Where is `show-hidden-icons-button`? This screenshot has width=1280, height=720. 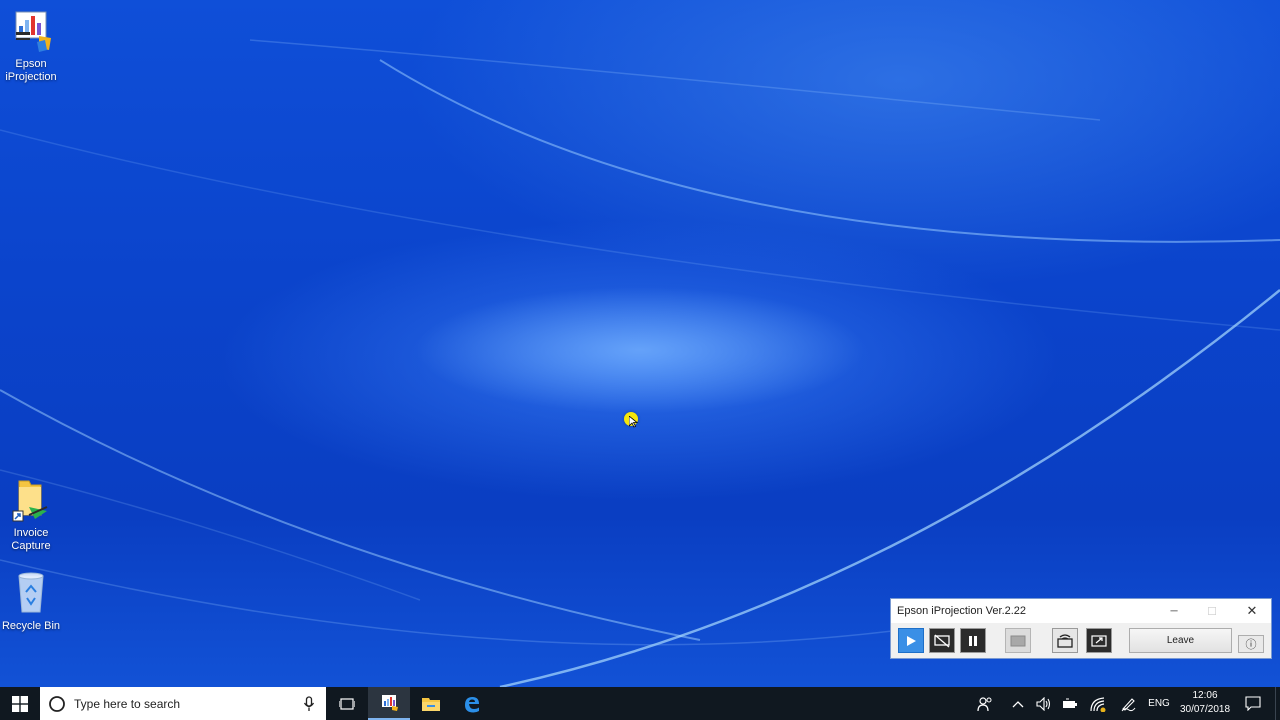
show-hidden-icons-button is located at coordinates (1018, 703).